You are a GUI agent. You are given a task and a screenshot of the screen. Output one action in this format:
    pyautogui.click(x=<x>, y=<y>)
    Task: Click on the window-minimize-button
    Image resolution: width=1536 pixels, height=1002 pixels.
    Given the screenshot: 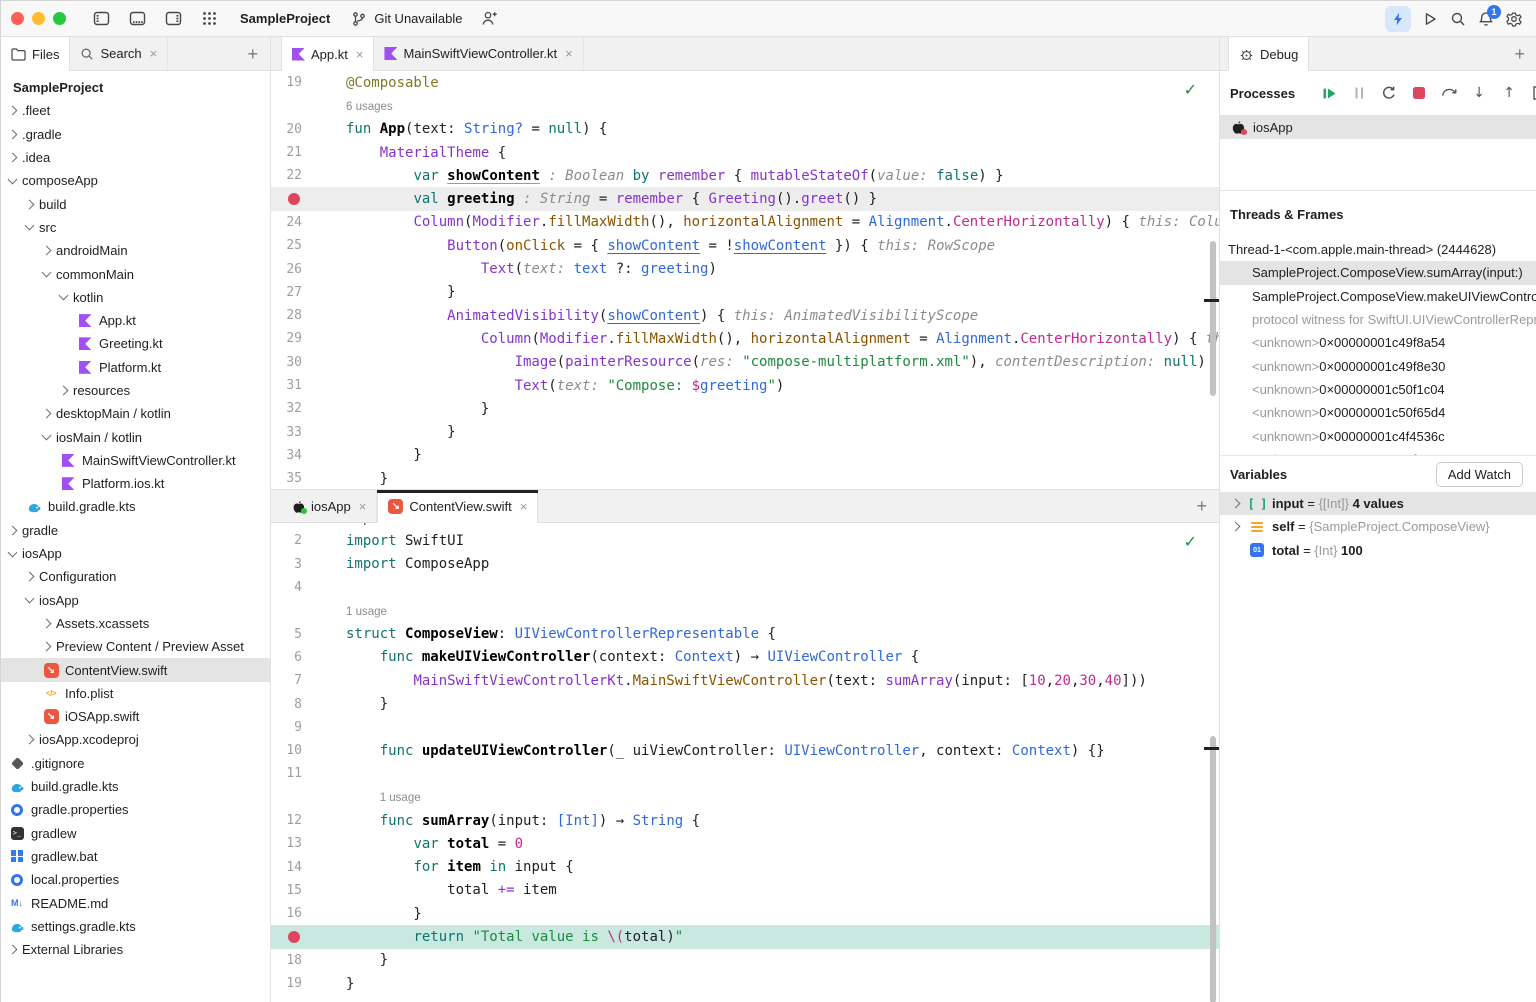 What is the action you would take?
    pyautogui.click(x=38, y=18)
    